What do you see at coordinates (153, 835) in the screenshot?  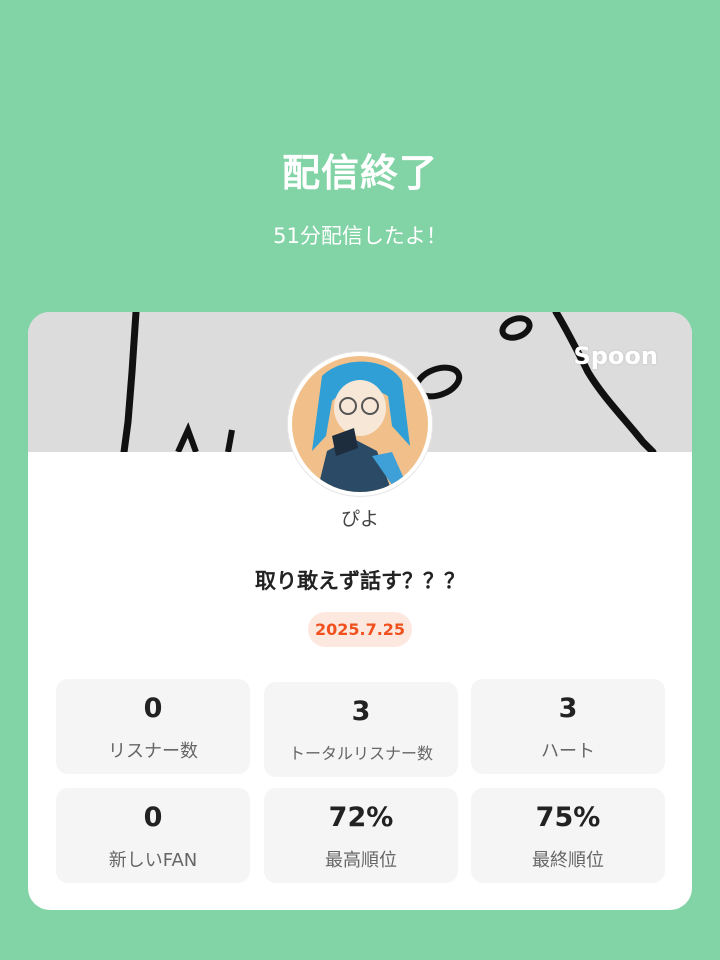 I see `stat-new-fans: 0 新しいFAN` at bounding box center [153, 835].